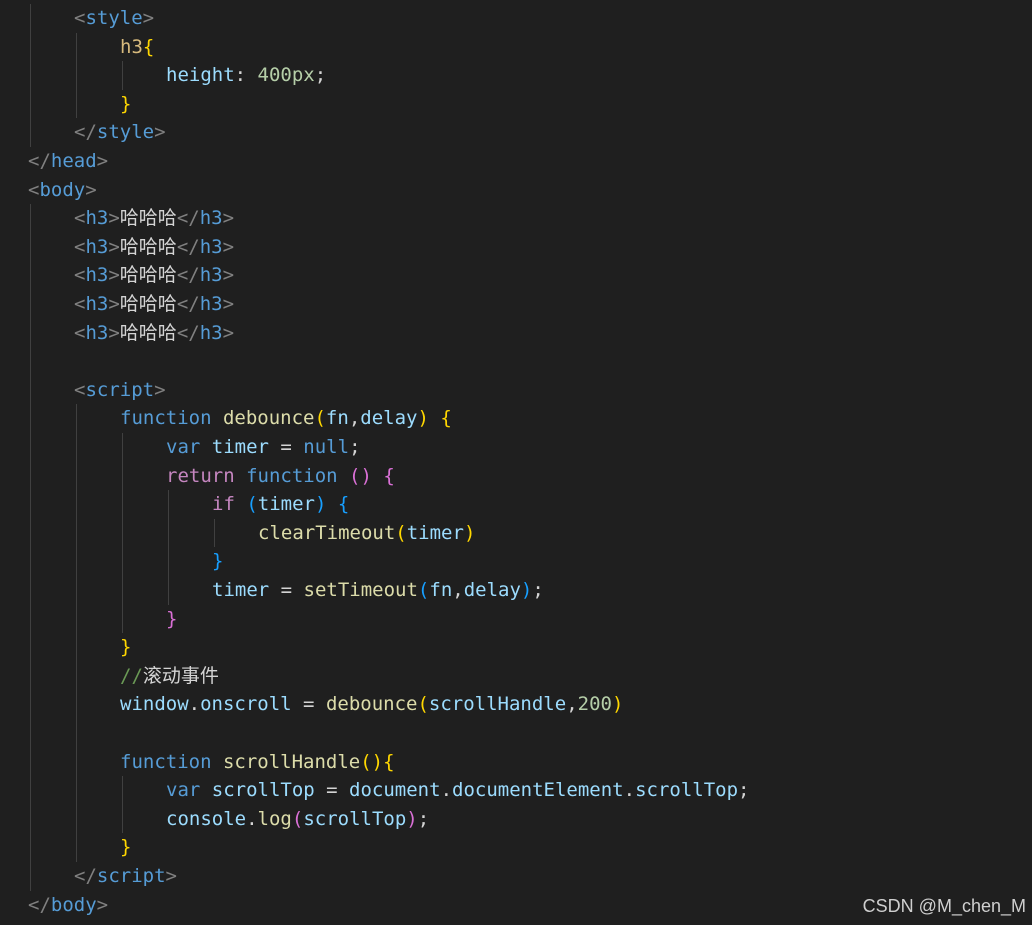 The height and width of the screenshot is (925, 1032). I want to click on code-token: document, so click(395, 790).